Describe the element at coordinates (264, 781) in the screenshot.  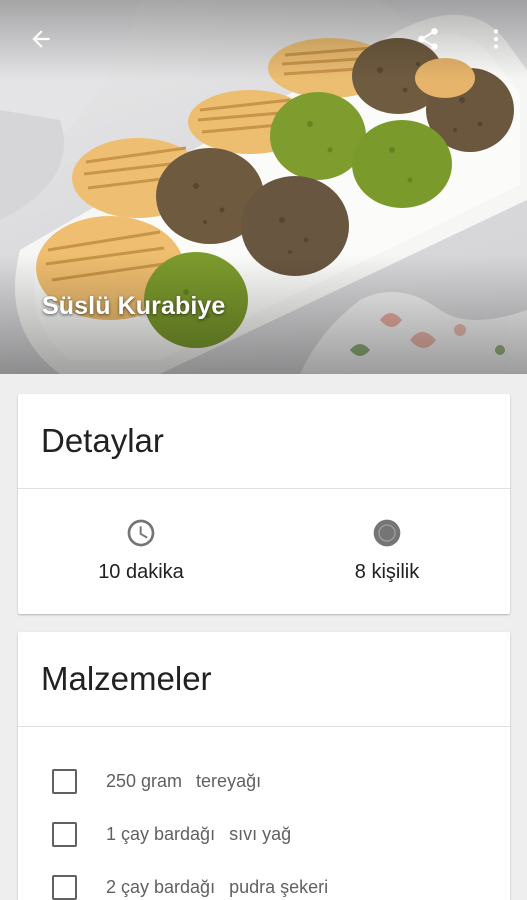
I see `ingredient-item: 250 gram tereyağı` at that location.